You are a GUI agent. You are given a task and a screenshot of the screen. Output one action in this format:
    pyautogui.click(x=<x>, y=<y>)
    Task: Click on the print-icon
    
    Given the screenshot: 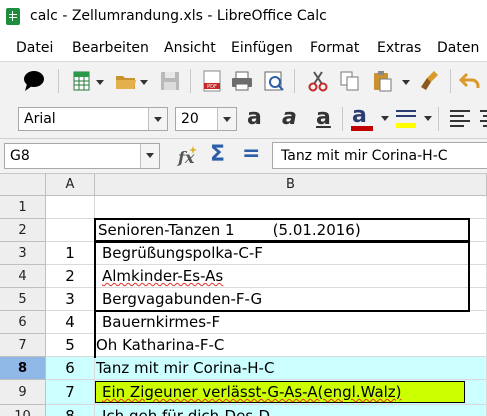 What is the action you would take?
    pyautogui.click(x=242, y=81)
    